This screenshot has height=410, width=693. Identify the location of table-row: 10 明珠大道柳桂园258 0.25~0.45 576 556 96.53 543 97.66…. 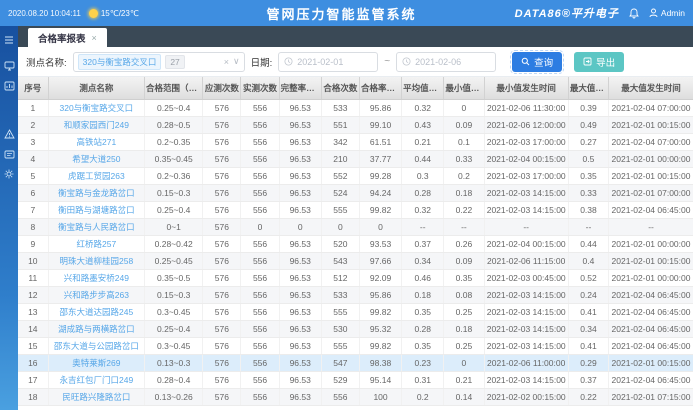
(355, 261).